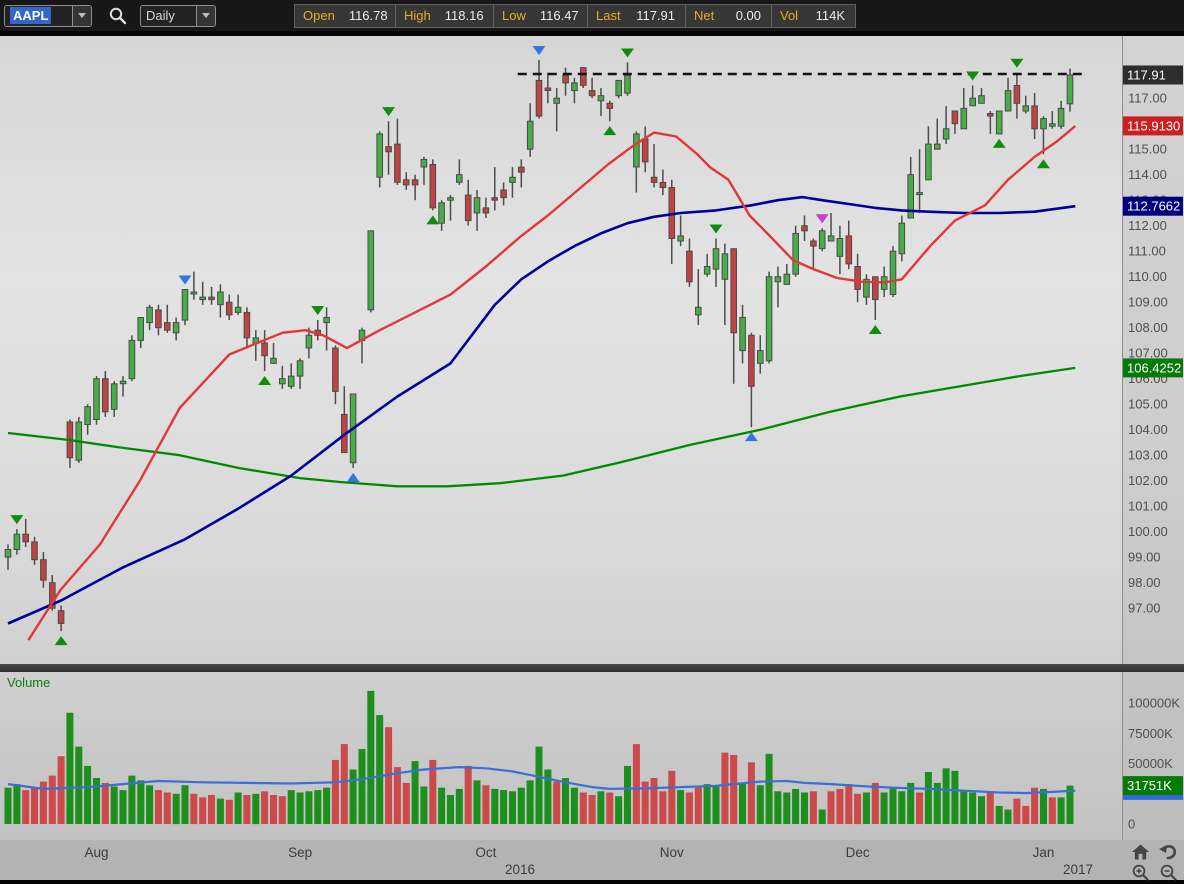  Describe the element at coordinates (1147, 149) in the screenshot. I see `price-tick-label: 115.00` at that location.